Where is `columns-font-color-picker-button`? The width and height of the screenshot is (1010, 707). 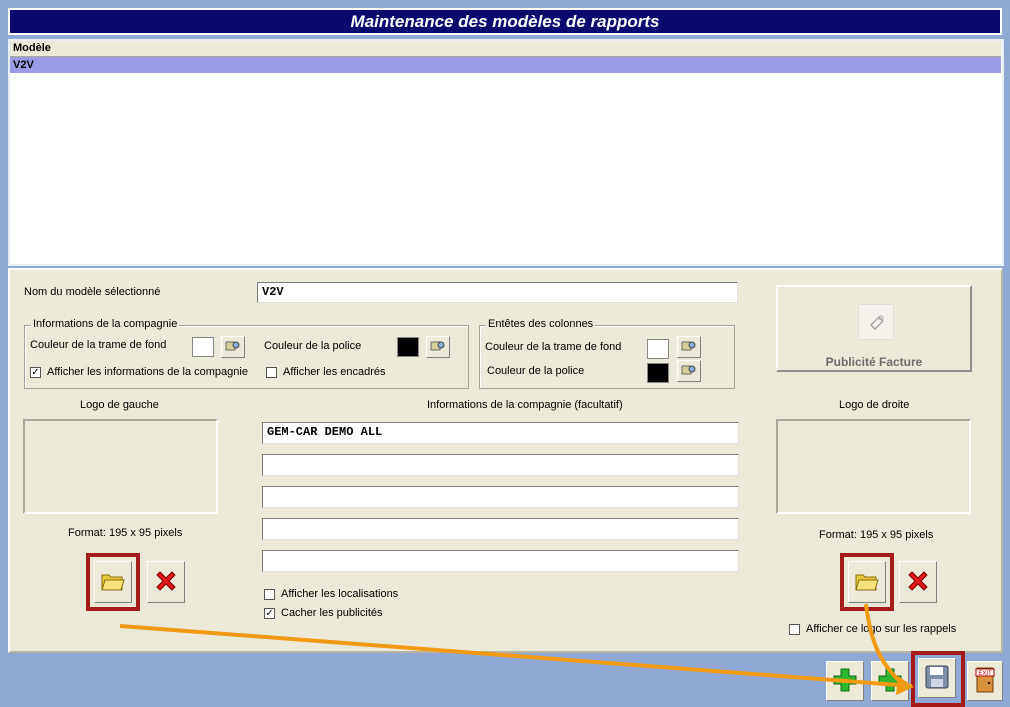 columns-font-color-picker-button is located at coordinates (689, 371).